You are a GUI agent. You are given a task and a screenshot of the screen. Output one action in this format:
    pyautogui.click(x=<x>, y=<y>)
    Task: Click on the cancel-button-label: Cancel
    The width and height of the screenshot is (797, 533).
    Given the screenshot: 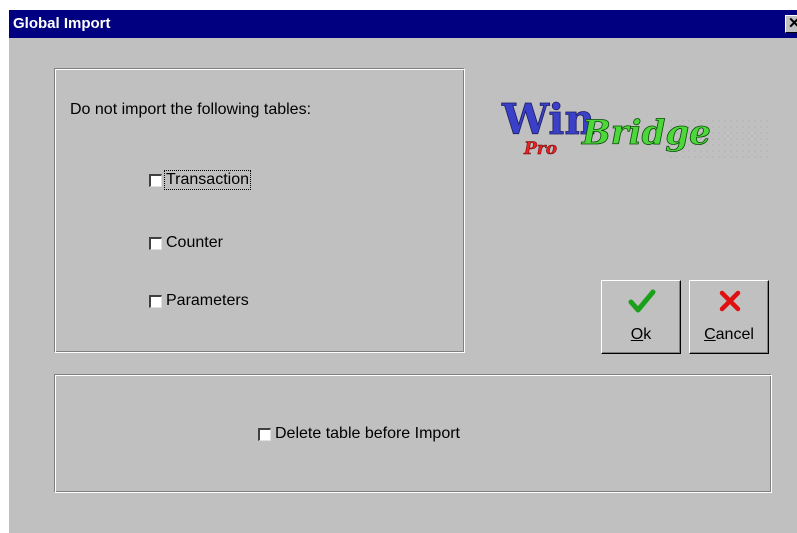 What is the action you would take?
    pyautogui.click(x=729, y=334)
    